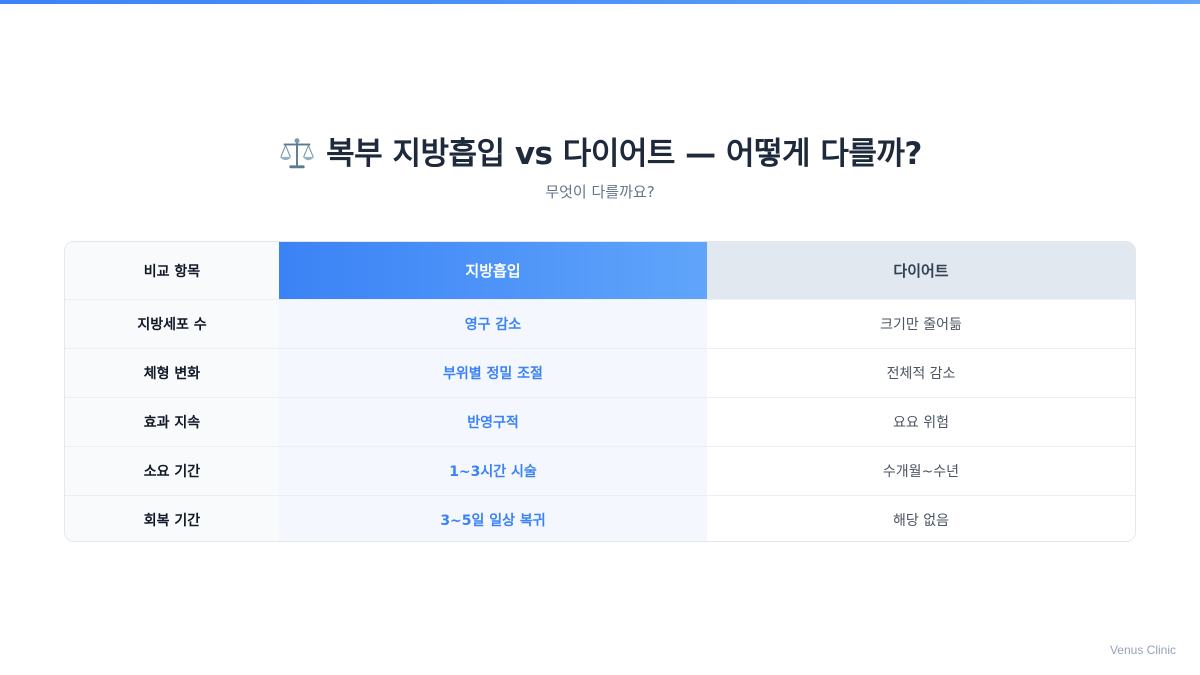  I want to click on page-title: 복부 지방흡입 vs 다이어트 — 어떻게 다를까?, so click(600, 154).